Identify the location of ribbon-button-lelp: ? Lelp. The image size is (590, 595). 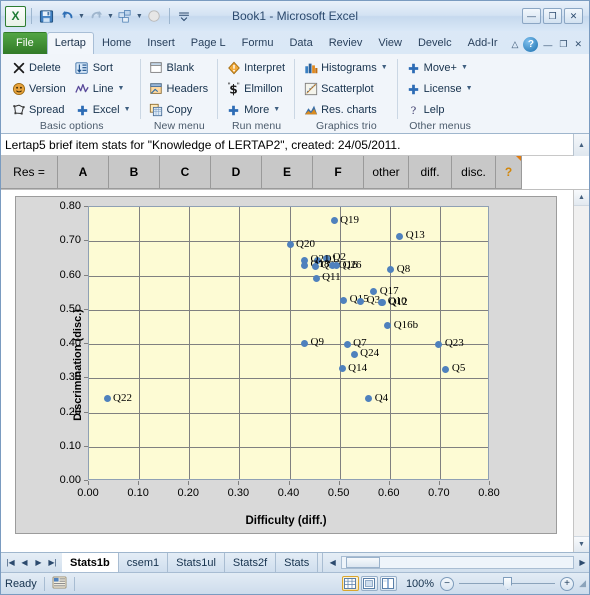
(440, 110).